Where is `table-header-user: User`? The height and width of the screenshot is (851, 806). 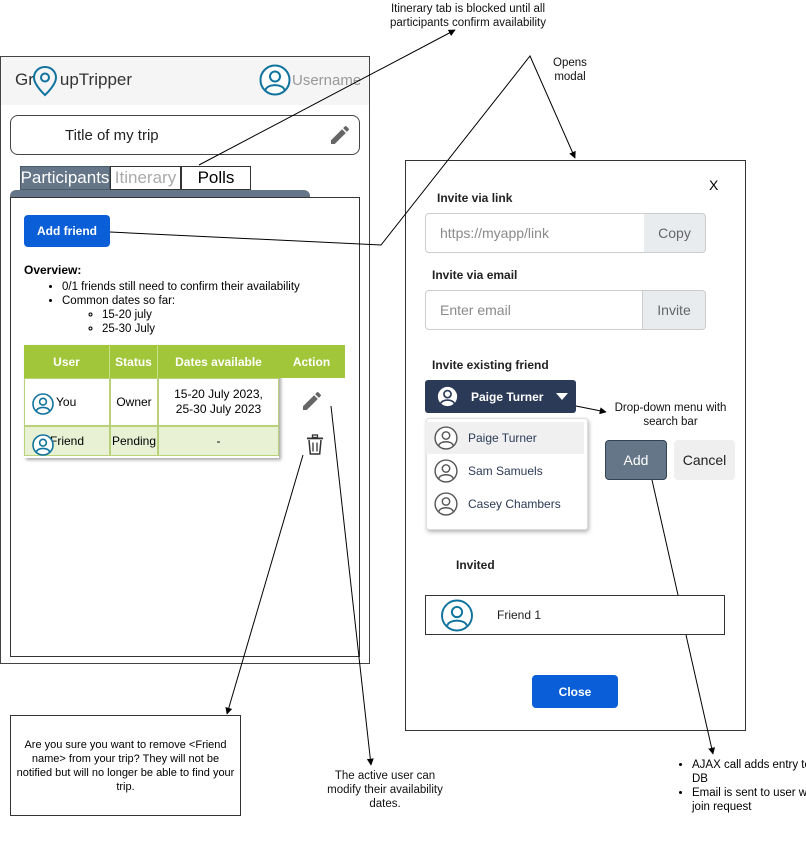
table-header-user: User is located at coordinates (67, 361).